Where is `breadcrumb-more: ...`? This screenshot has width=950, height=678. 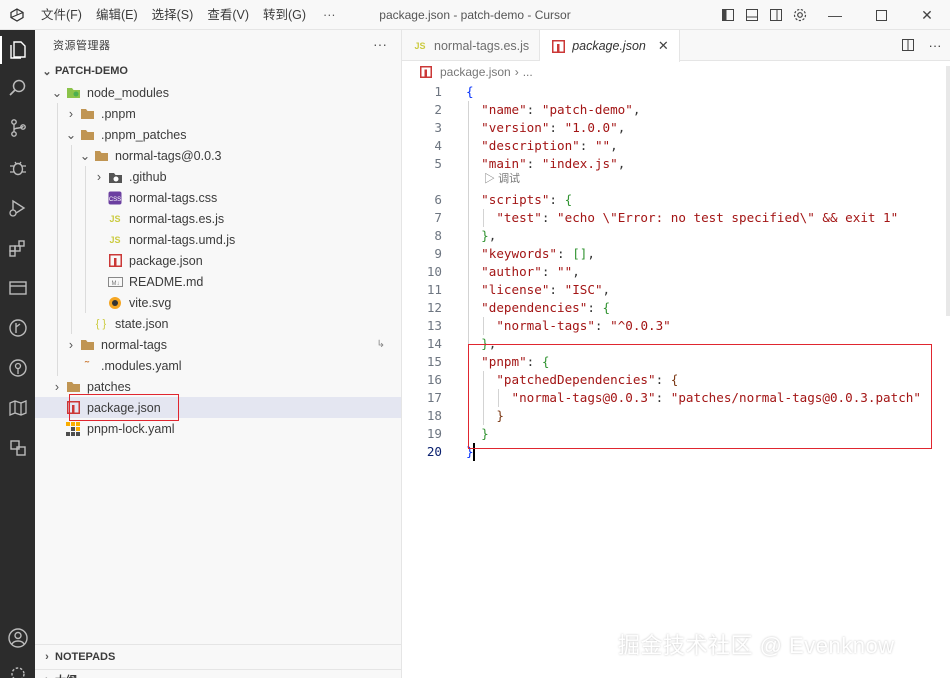 breadcrumb-more: ... is located at coordinates (528, 72).